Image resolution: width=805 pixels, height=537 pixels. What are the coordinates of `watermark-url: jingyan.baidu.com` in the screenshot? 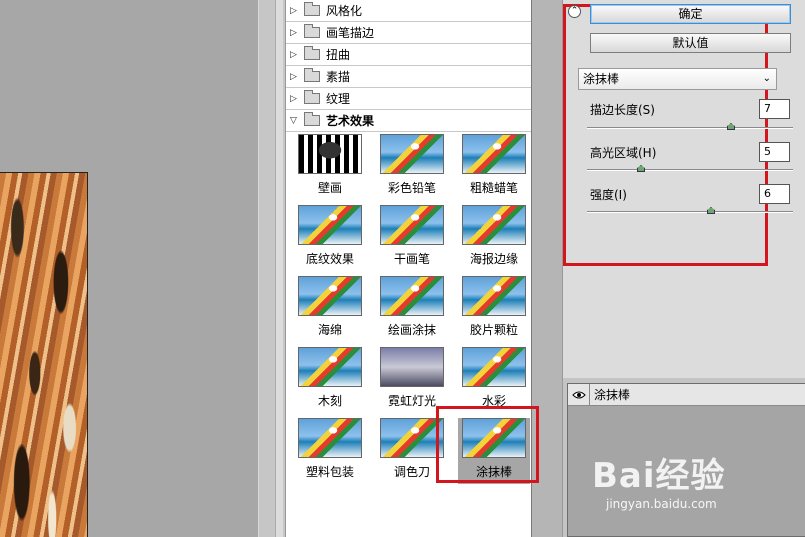 It's located at (661, 504).